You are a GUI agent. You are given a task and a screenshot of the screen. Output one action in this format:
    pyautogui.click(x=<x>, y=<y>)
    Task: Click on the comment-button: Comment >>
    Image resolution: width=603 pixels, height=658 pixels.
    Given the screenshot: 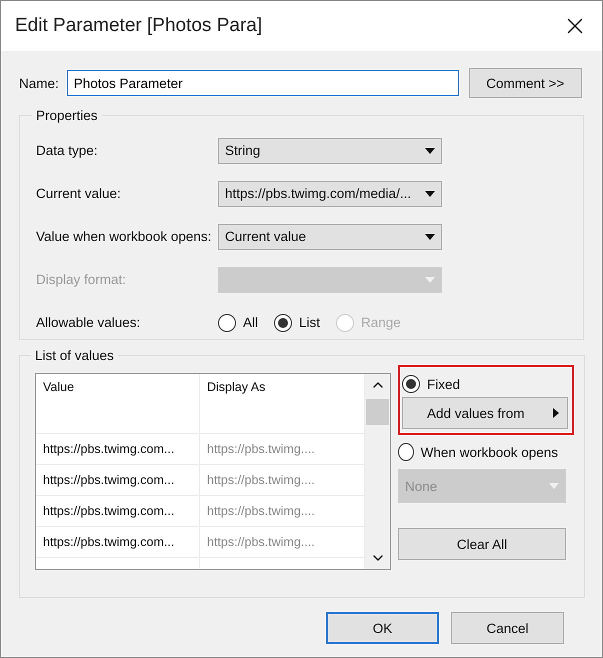 What is the action you would take?
    pyautogui.click(x=525, y=83)
    